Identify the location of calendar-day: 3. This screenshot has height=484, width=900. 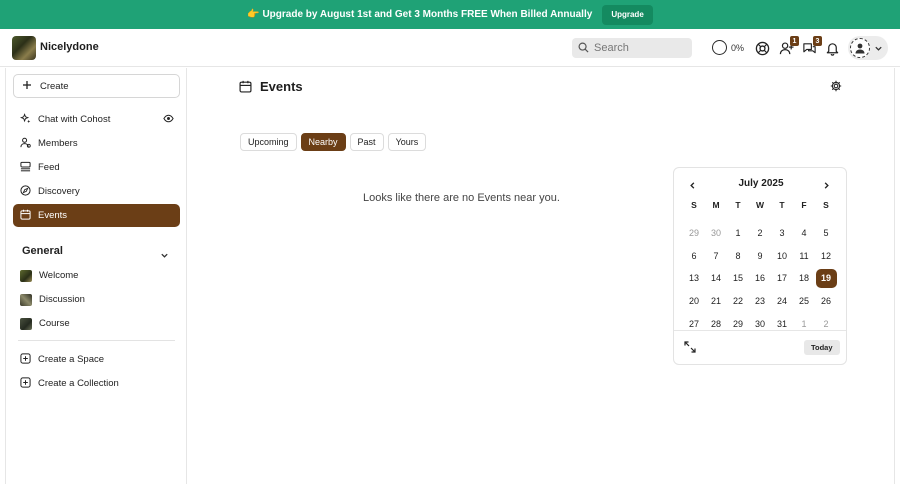
(782, 233).